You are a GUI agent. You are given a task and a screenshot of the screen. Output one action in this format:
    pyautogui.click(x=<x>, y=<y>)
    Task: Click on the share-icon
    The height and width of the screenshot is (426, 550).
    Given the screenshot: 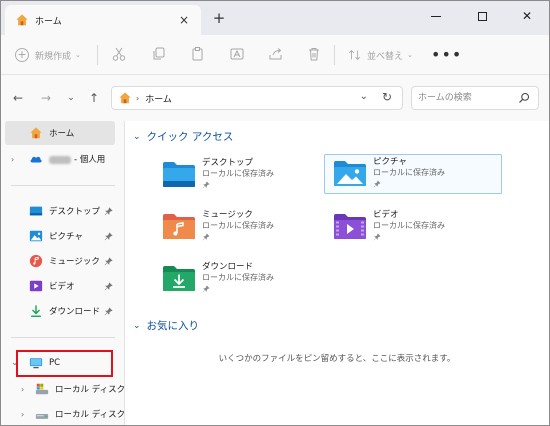 What is the action you would take?
    pyautogui.click(x=276, y=54)
    